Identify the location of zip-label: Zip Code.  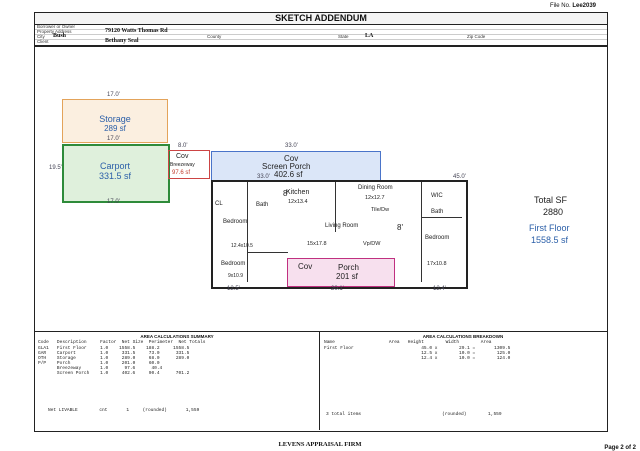
(476, 36).